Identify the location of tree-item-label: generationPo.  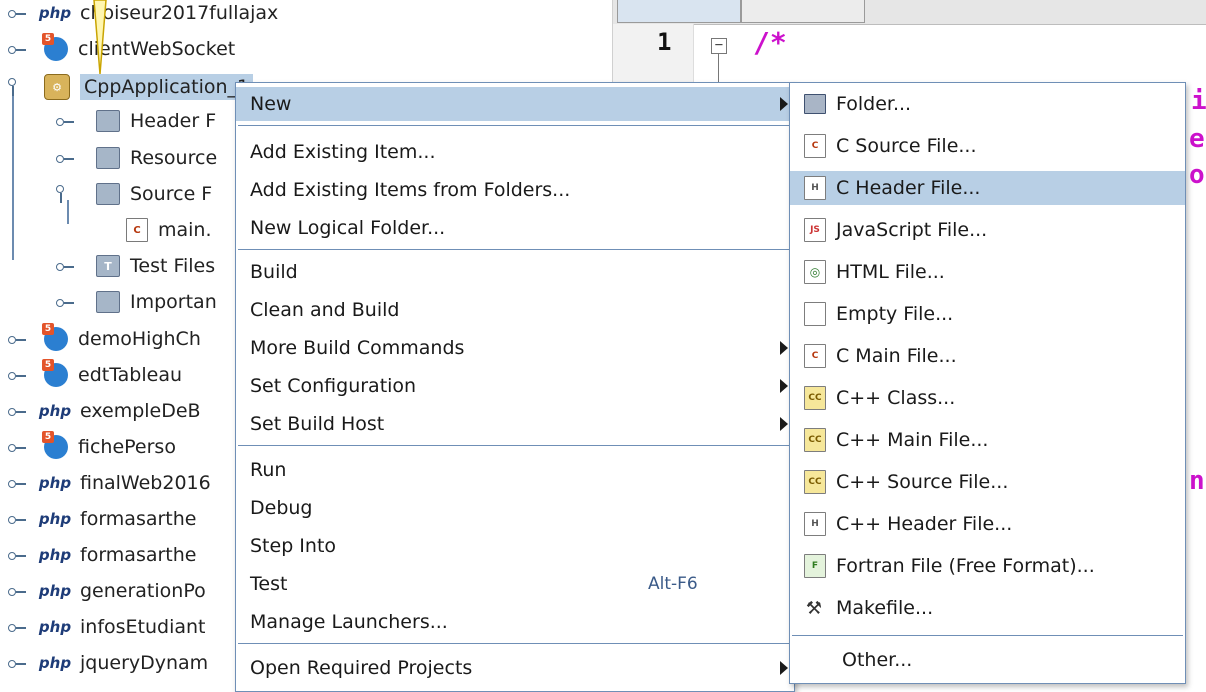
(143, 591).